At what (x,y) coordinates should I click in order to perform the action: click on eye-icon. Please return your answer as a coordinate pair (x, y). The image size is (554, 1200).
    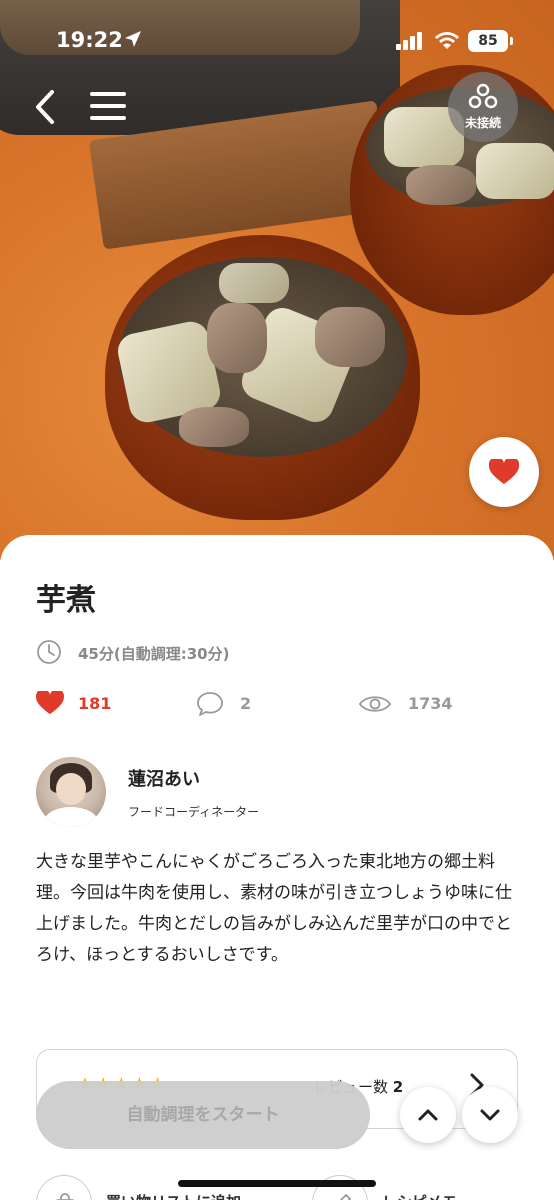
    Looking at the image, I should click on (375, 704).